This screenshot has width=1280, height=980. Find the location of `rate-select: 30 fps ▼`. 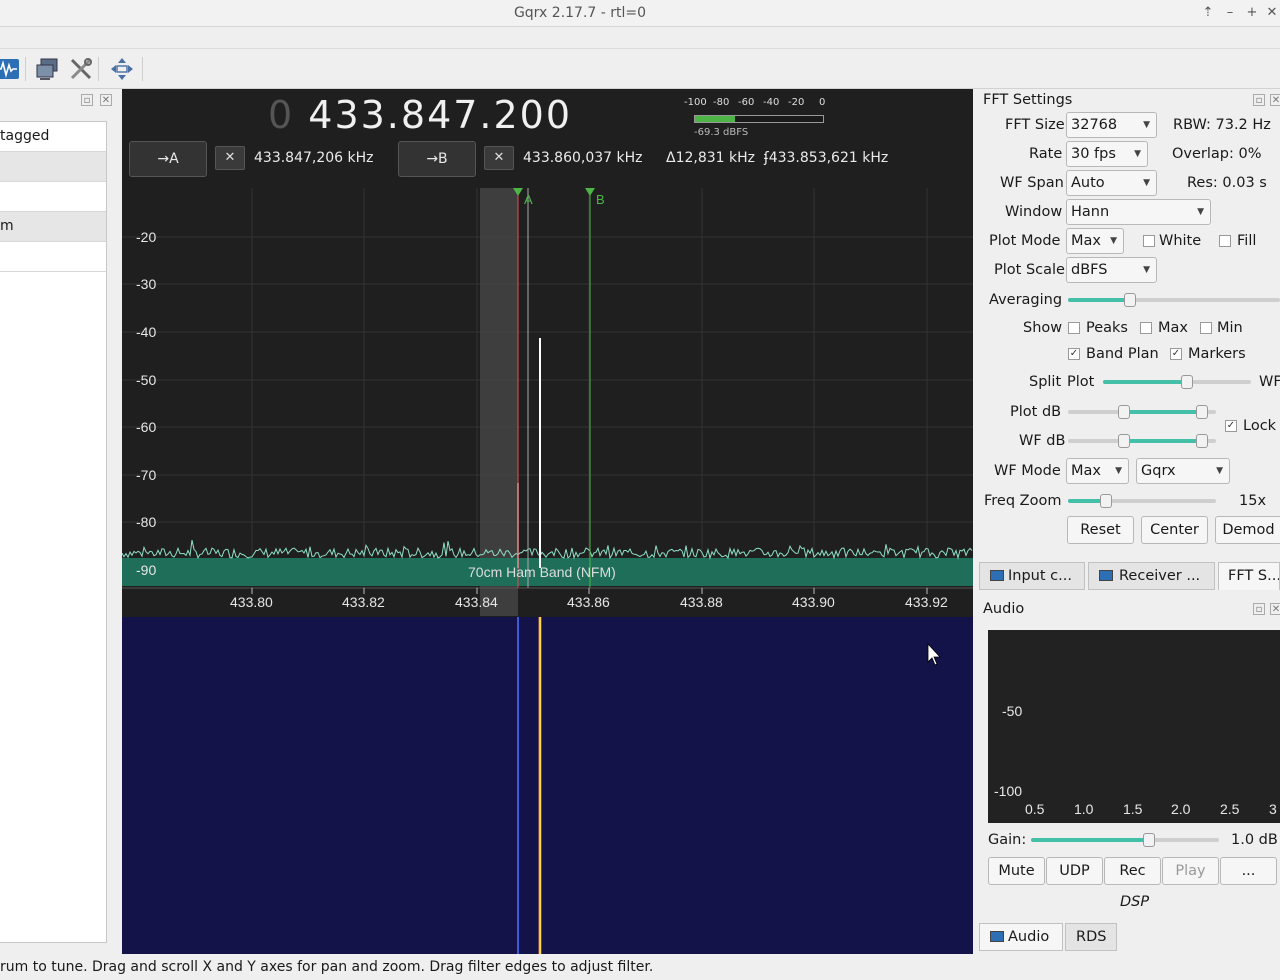

rate-select: 30 fps ▼ is located at coordinates (1107, 154).